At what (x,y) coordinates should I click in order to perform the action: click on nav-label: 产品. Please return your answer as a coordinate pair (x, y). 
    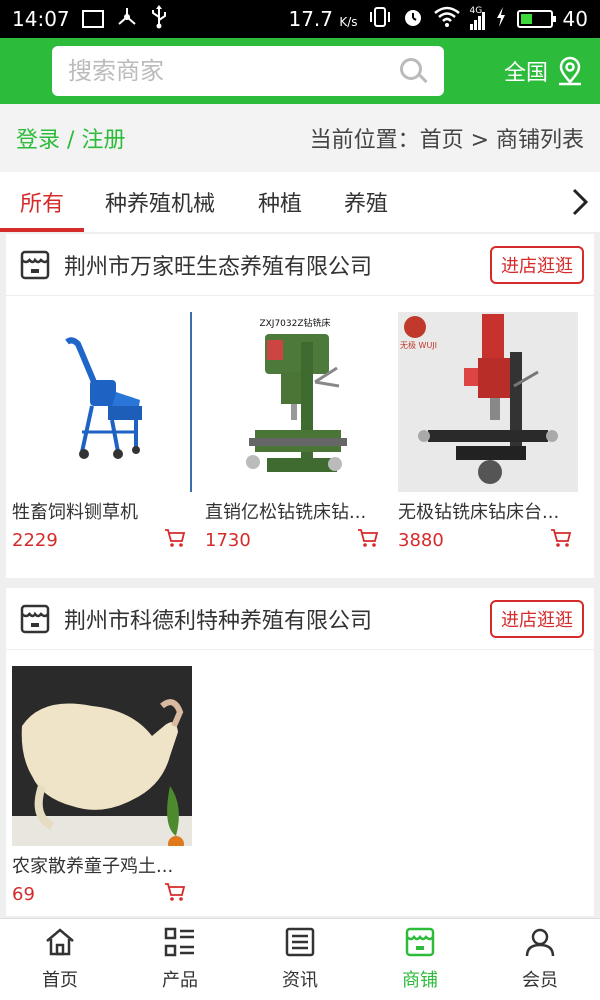
    Looking at the image, I should click on (180, 980).